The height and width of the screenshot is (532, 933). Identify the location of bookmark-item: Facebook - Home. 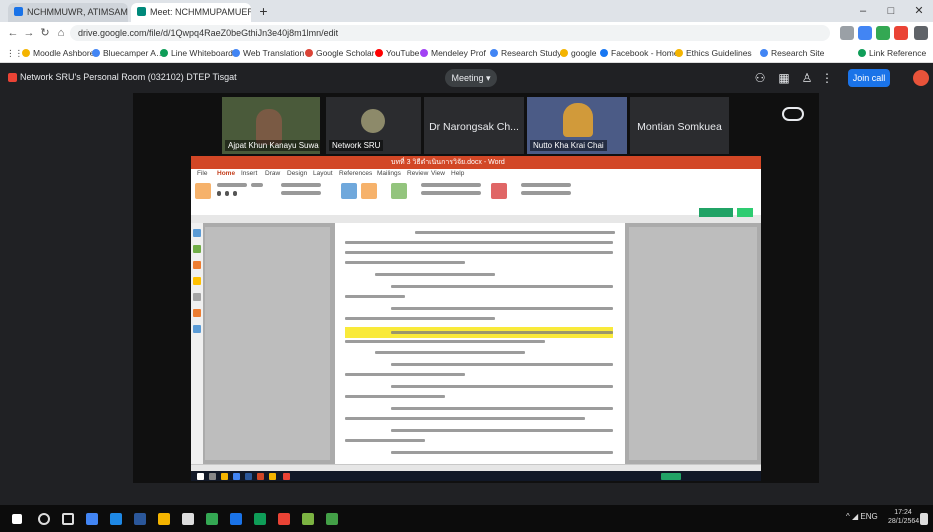
(639, 53).